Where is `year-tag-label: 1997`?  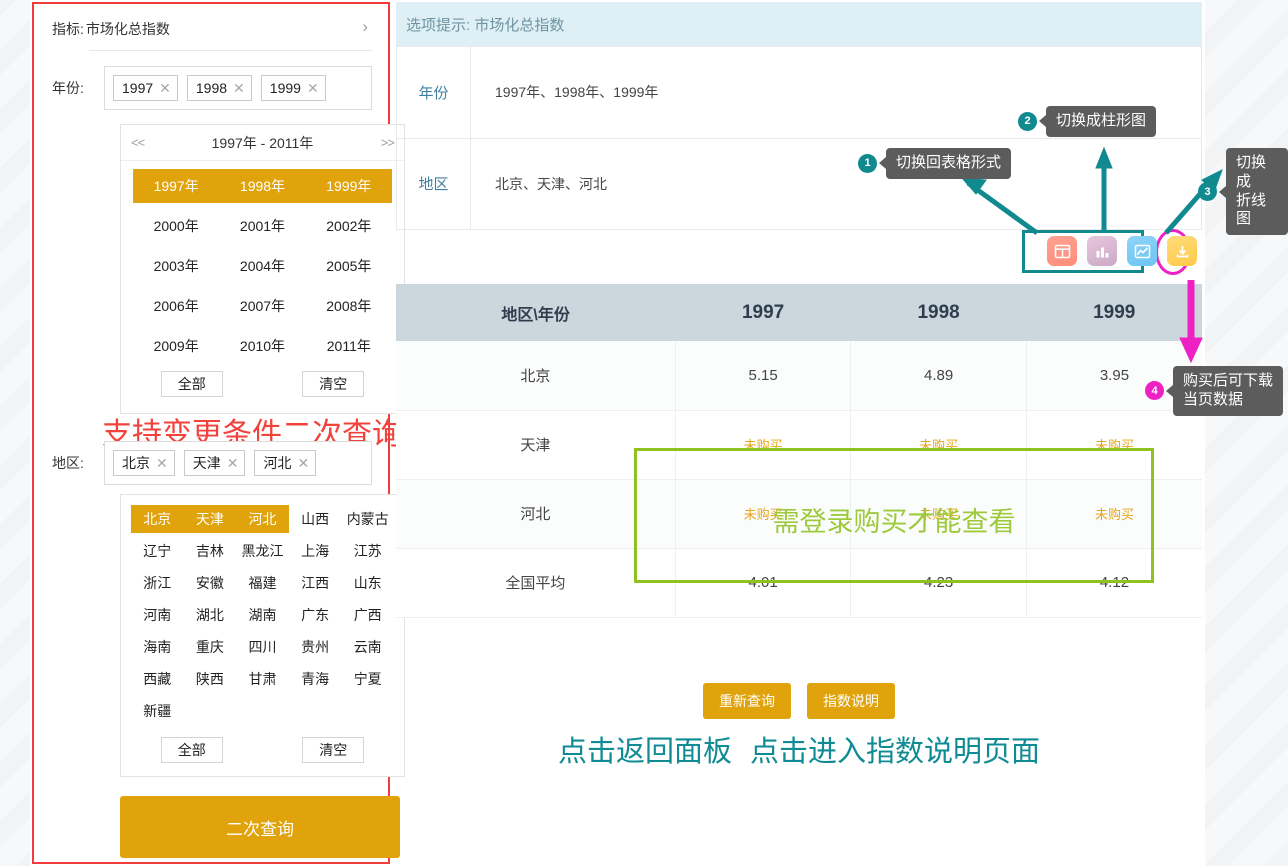
year-tag-label: 1997 is located at coordinates (138, 88).